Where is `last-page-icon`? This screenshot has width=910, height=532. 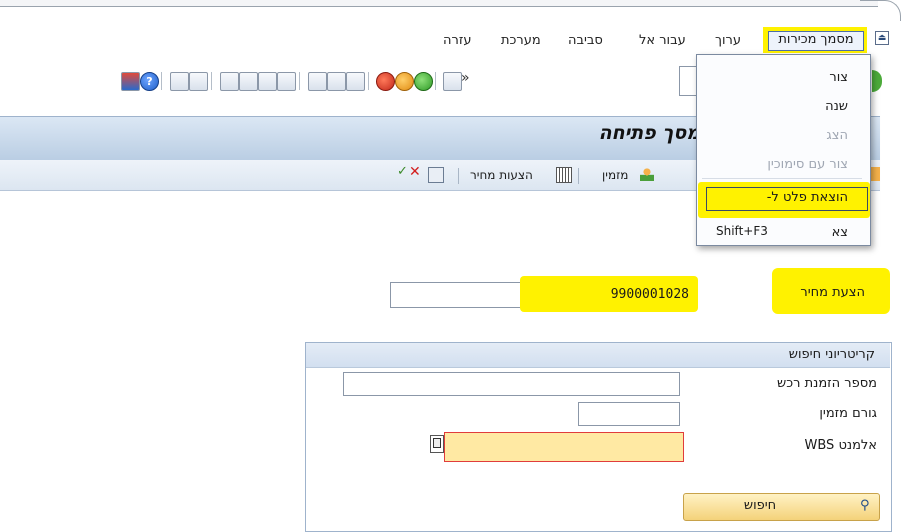
last-page-icon is located at coordinates (286, 81).